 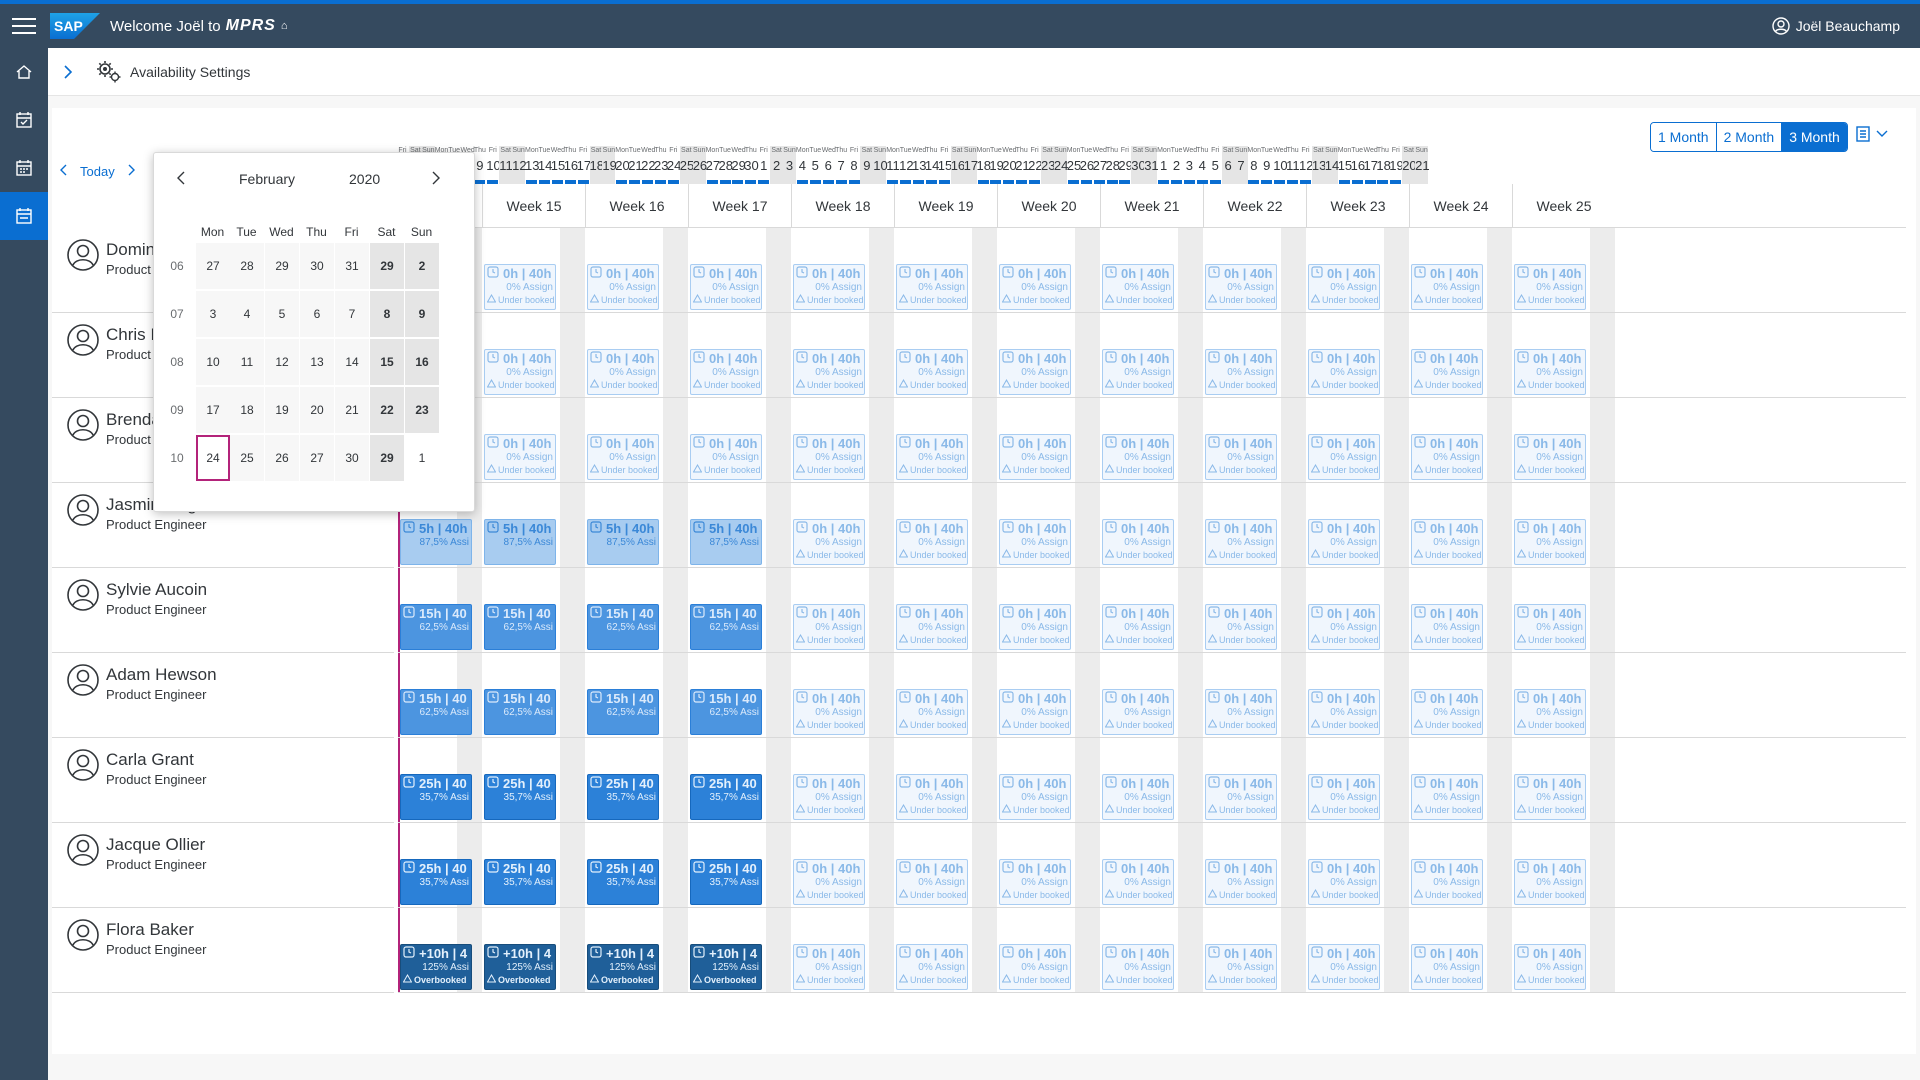 I want to click on day-column: Tue 28, so click(x=726, y=165).